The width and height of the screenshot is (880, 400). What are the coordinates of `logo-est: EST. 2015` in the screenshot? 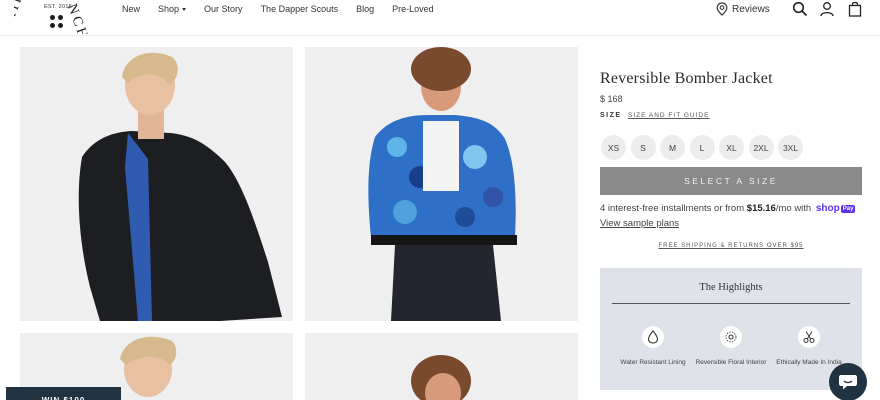 It's located at (58, 7).